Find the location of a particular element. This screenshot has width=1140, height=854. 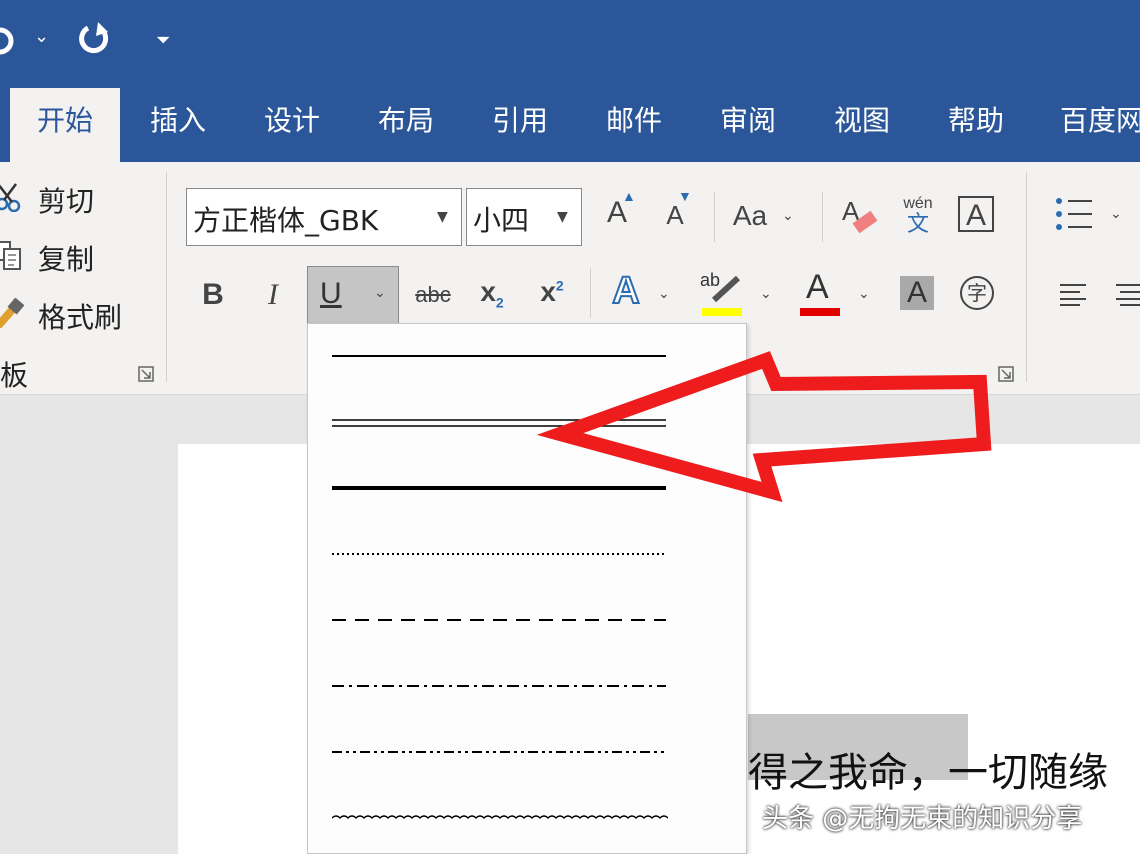

red-arrow-annotation is located at coordinates (764, 427).